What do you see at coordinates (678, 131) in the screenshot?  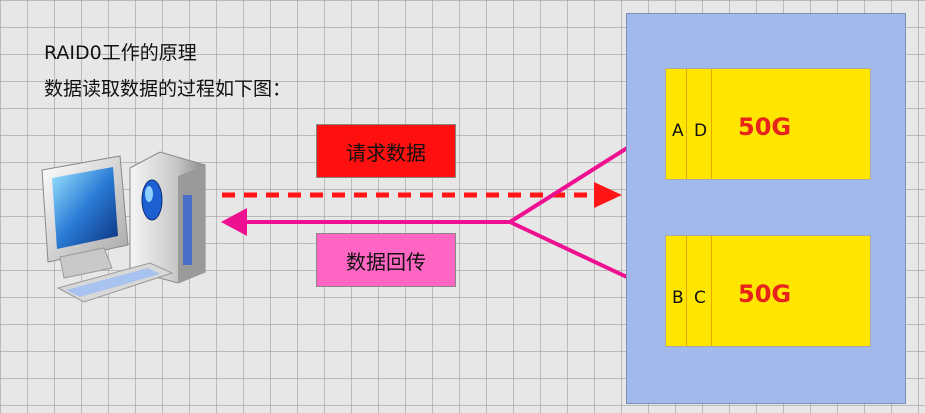 I see `disk-1-block-a: A` at bounding box center [678, 131].